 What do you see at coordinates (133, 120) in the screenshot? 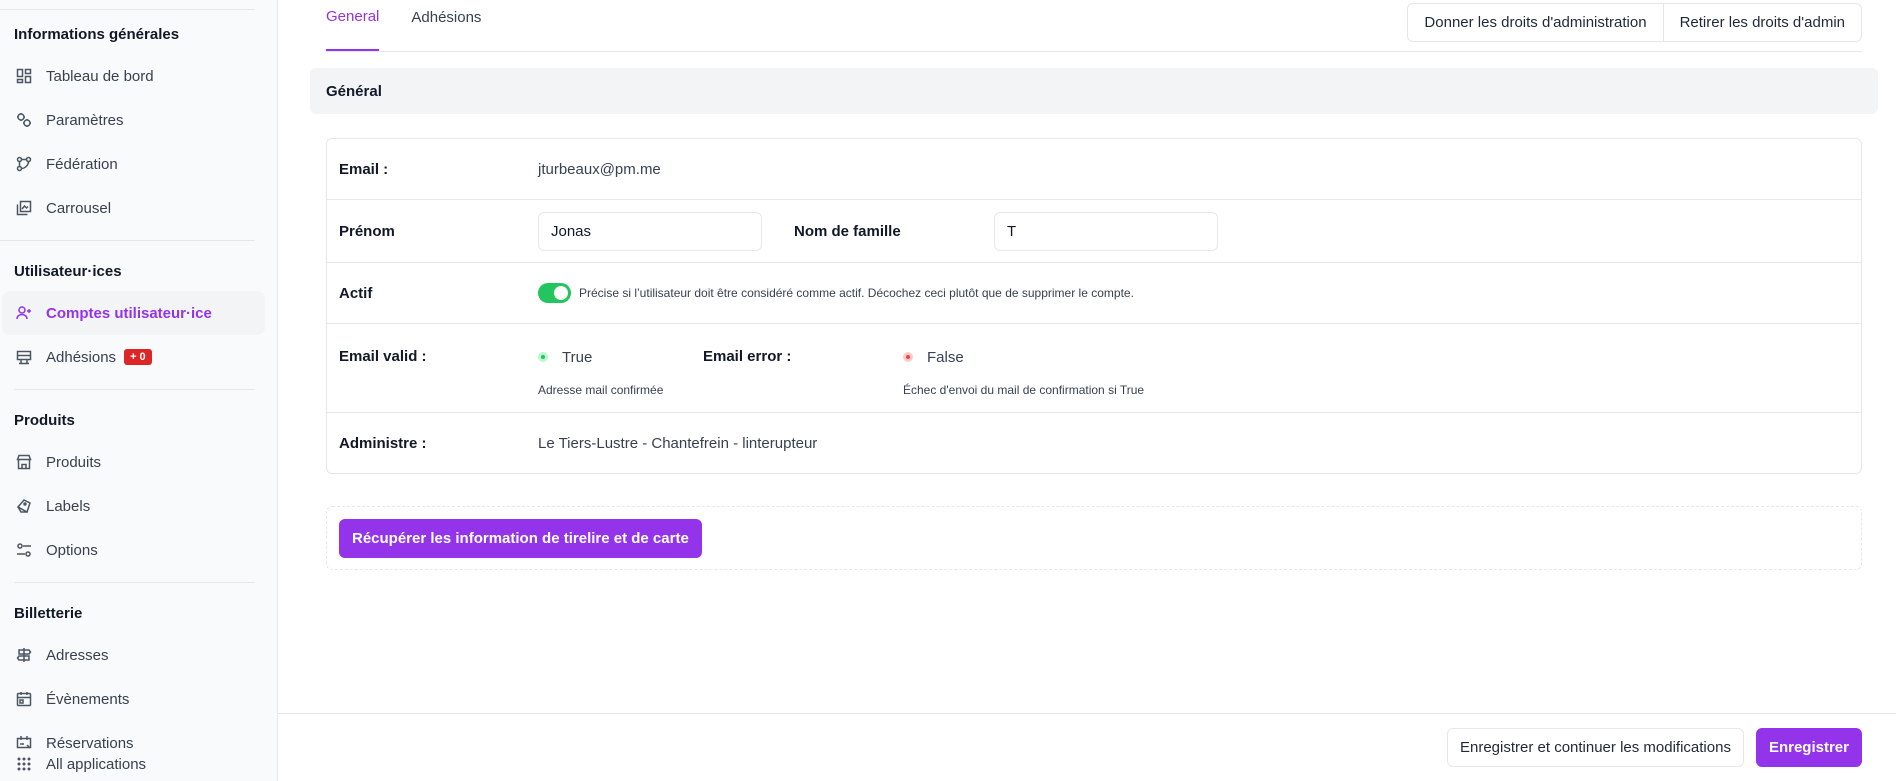
I see `sidebar-item-settings: Paramètres` at bounding box center [133, 120].